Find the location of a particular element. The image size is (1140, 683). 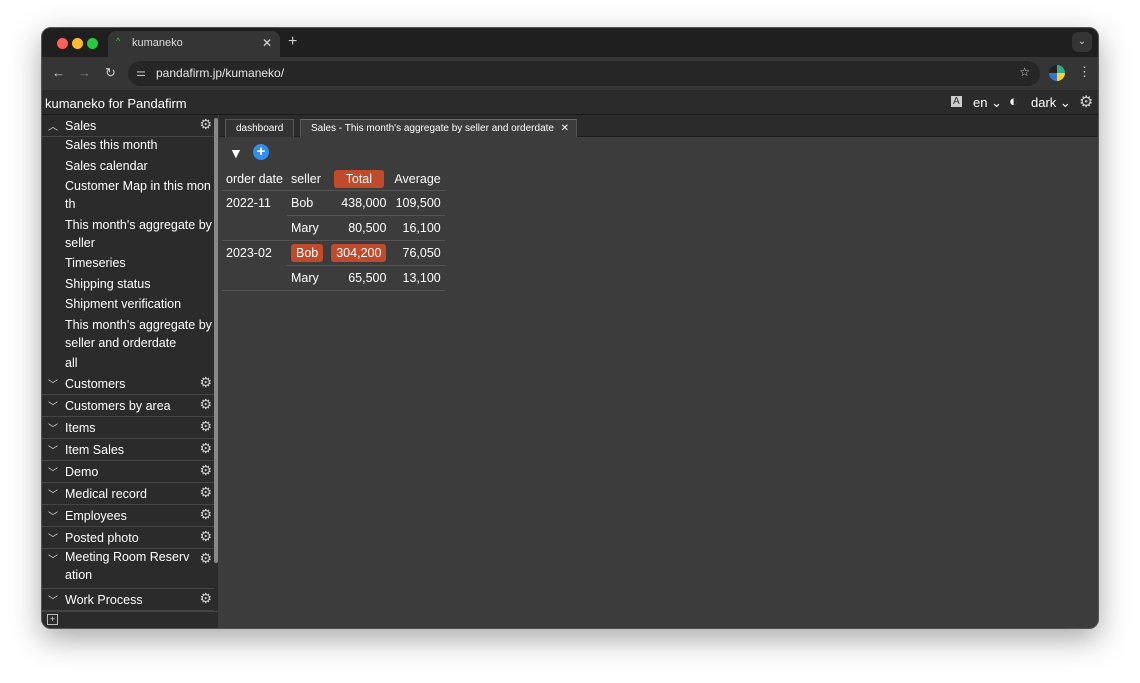

group-label: Customers by area is located at coordinates (118, 406).